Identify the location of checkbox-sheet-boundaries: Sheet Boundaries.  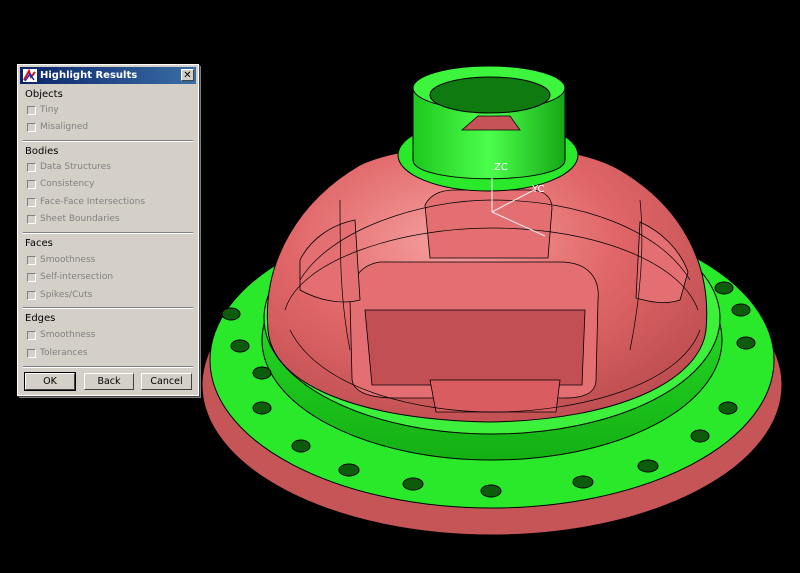
(73, 220).